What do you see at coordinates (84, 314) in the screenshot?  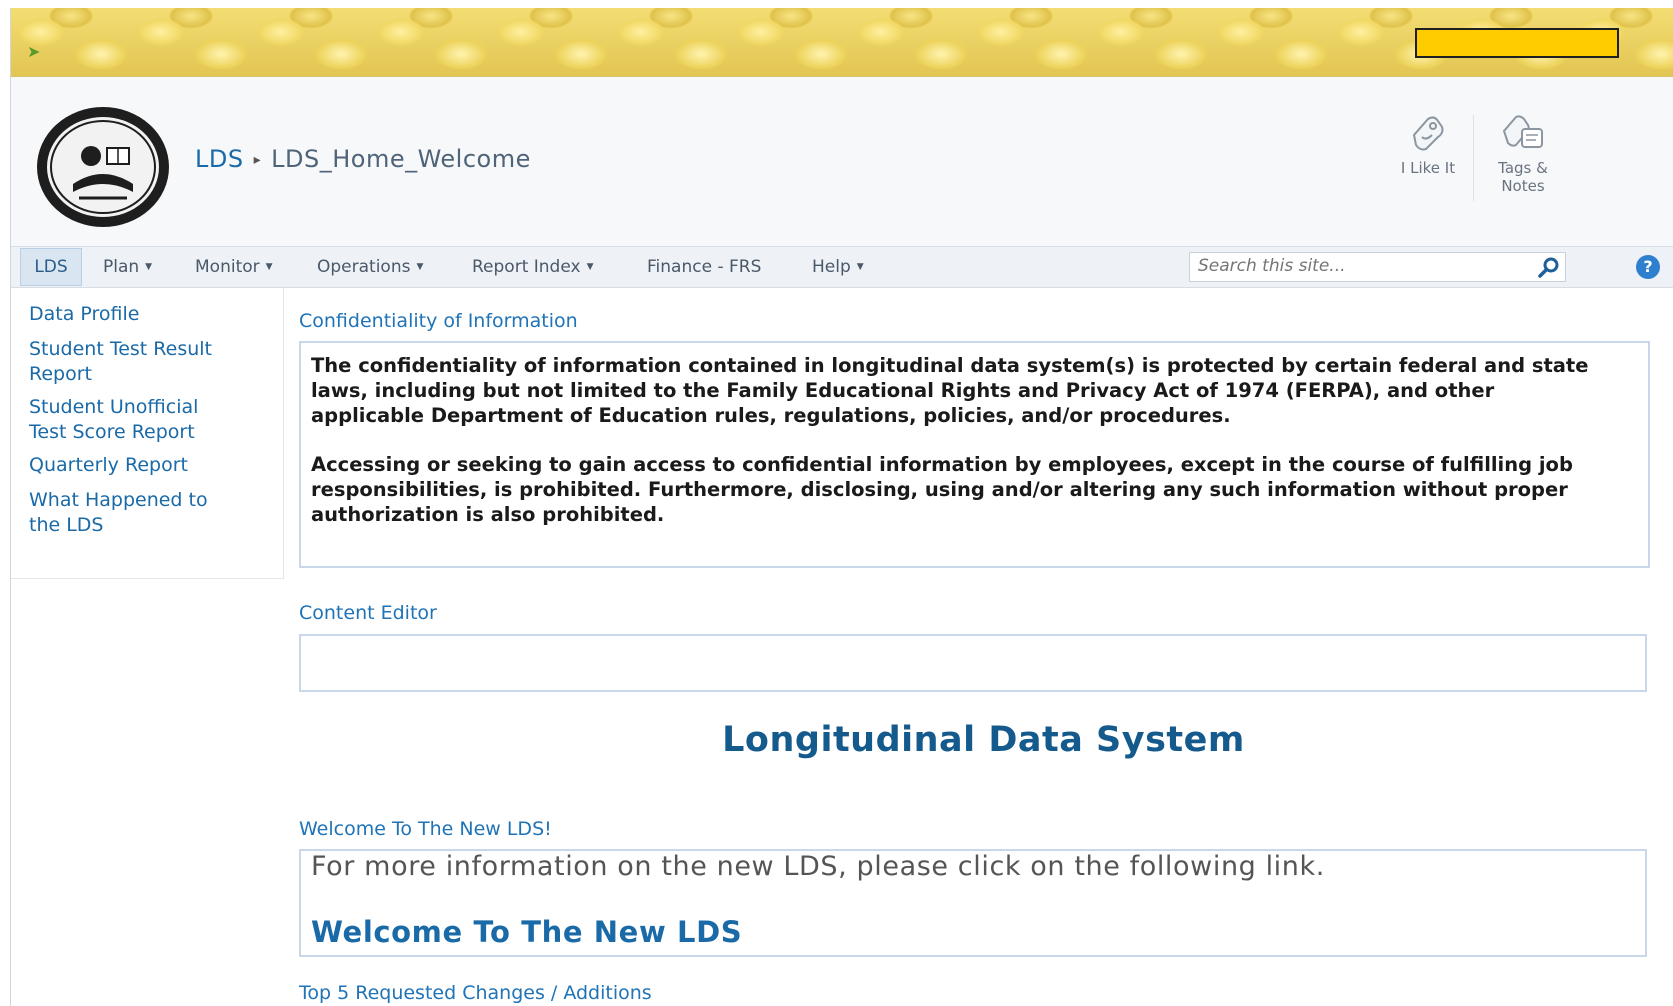 I see `quick-launch-label: Data Profile` at bounding box center [84, 314].